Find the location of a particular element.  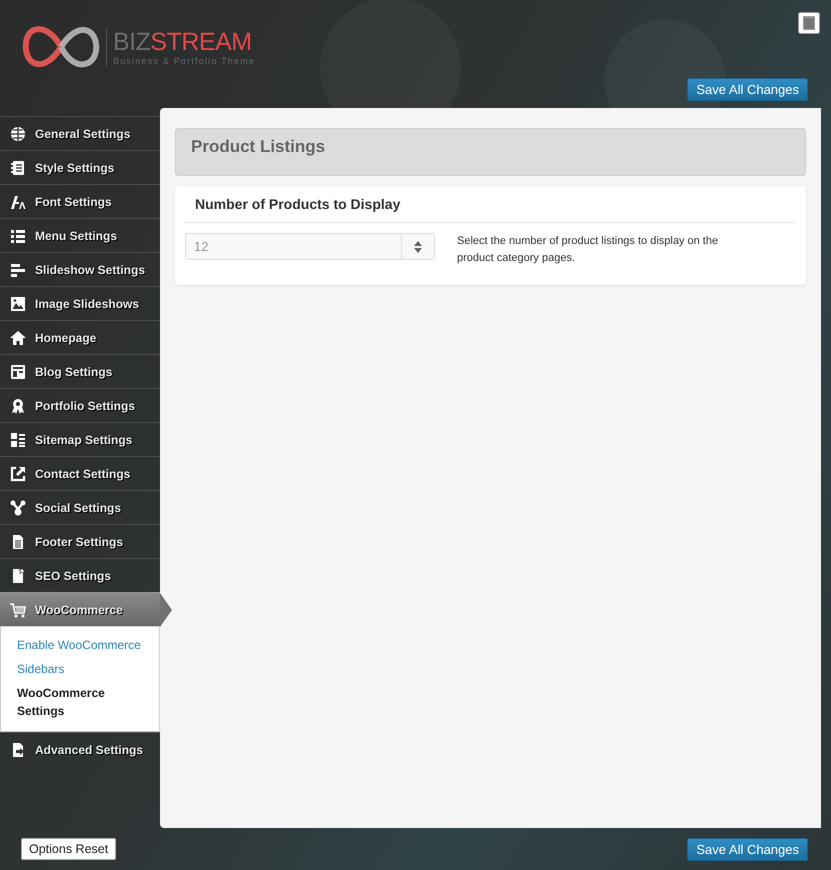

sidebar-item: Blog Settings is located at coordinates (80, 371).